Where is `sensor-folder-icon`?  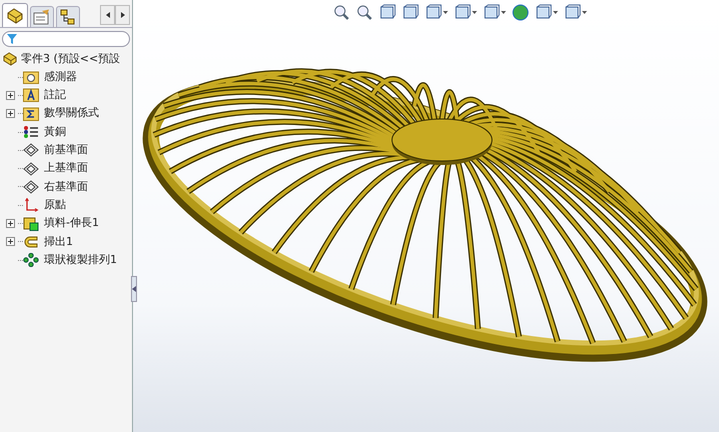 sensor-folder-icon is located at coordinates (31, 77).